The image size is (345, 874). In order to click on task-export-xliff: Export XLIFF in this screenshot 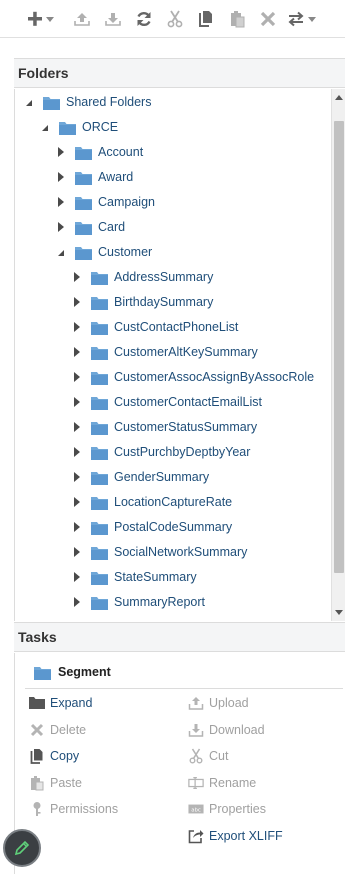, I will do `click(235, 836)`.